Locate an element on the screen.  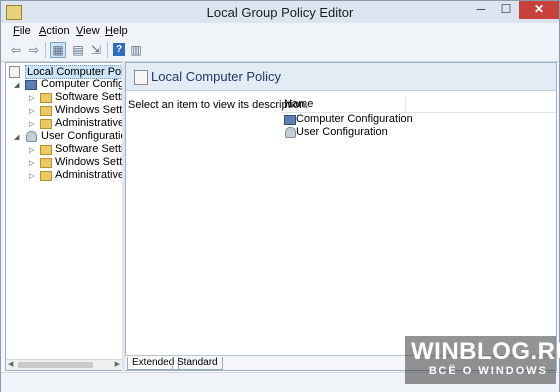
menu-file-label: ile is located at coordinates (25, 31).